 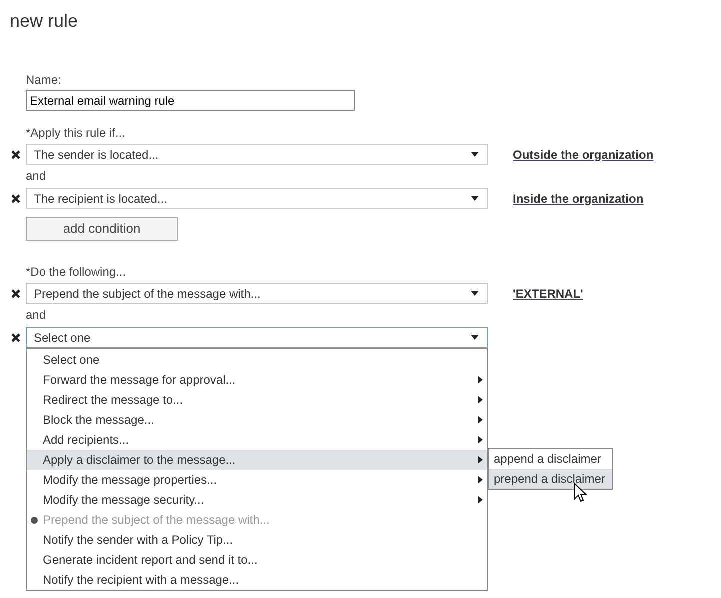 What do you see at coordinates (257, 337) in the screenshot?
I see `condition-dropdown: Select one` at bounding box center [257, 337].